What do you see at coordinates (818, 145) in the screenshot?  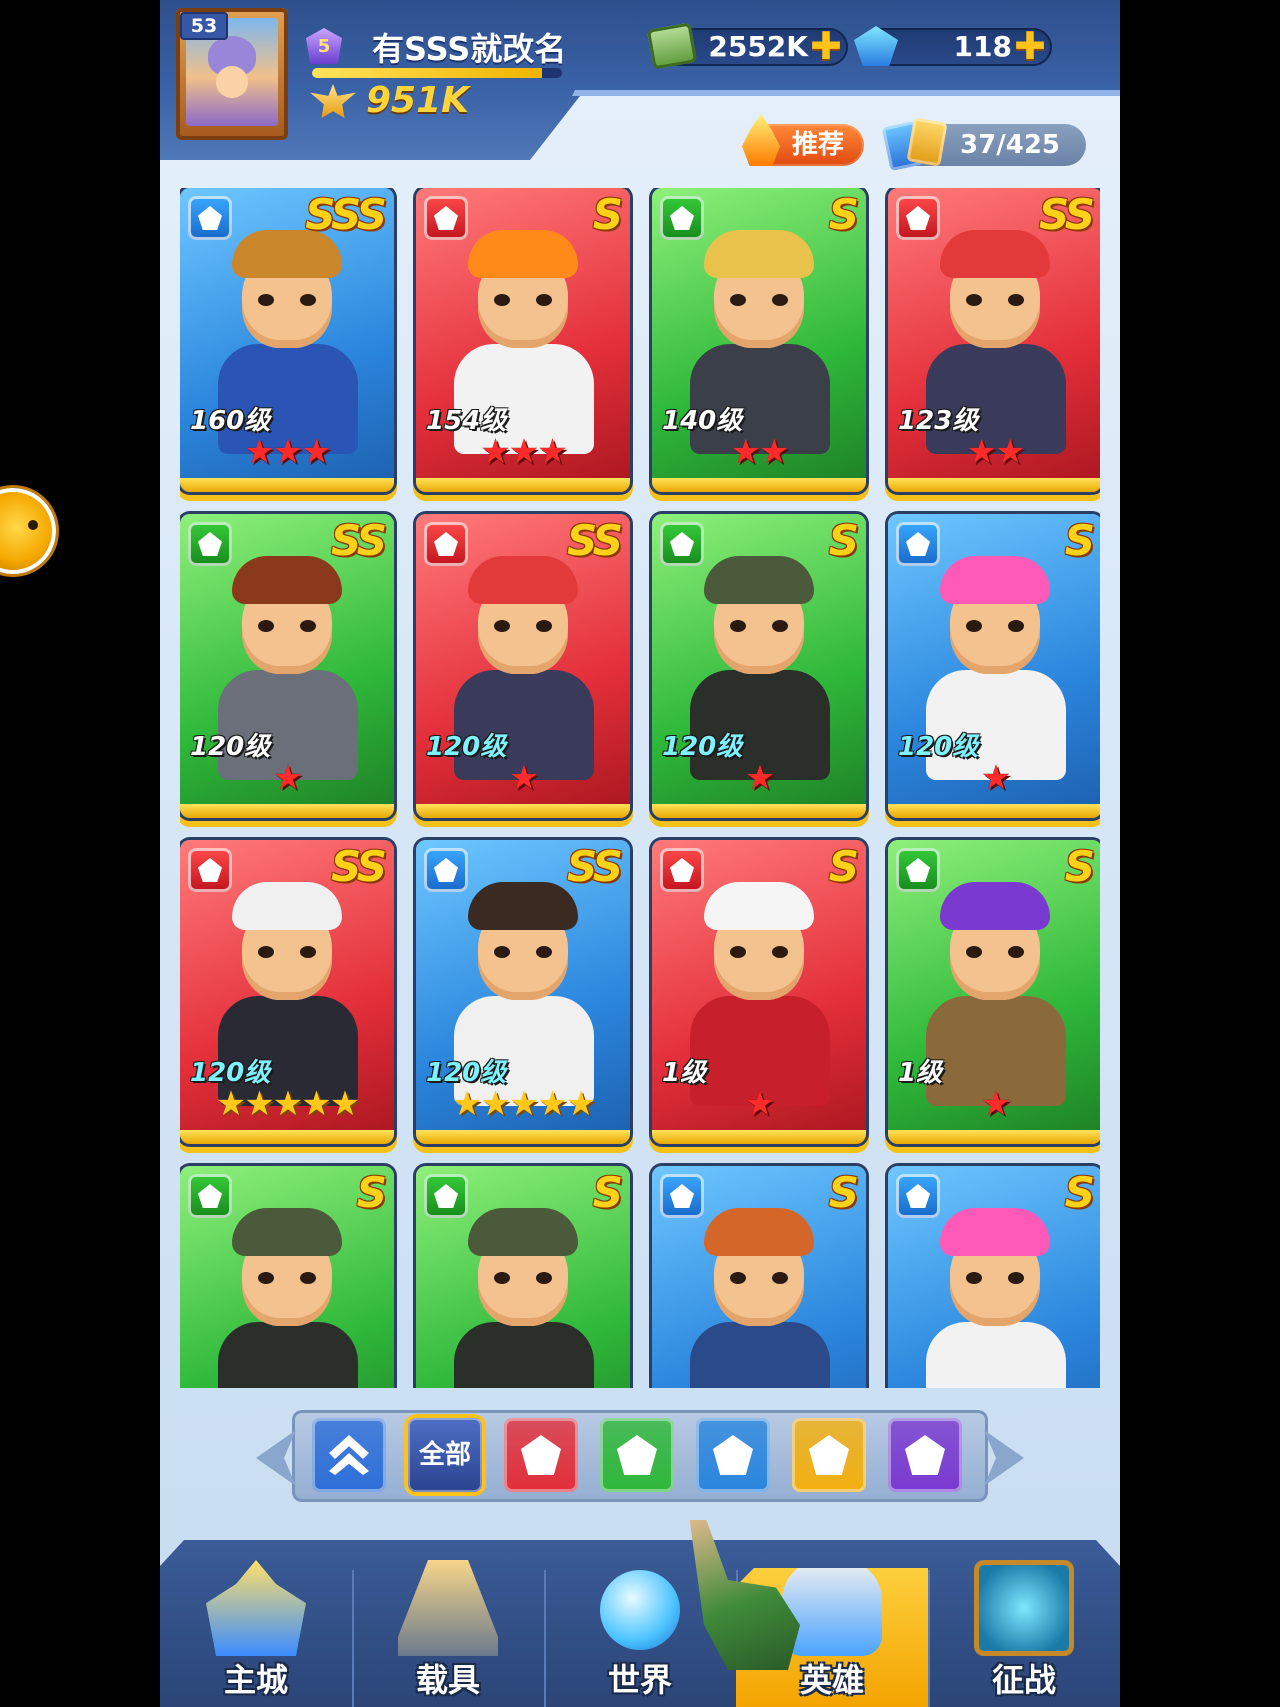 I see `recommend-label: 推荐` at bounding box center [818, 145].